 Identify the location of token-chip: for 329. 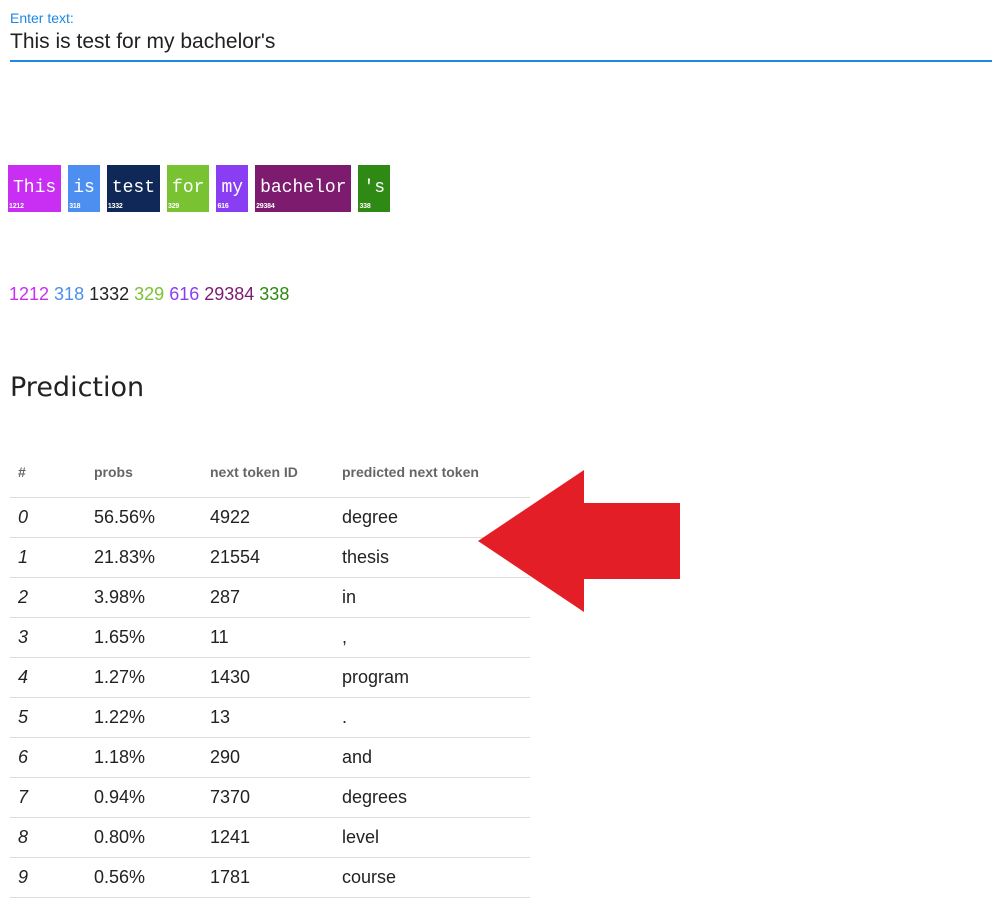
(188, 188).